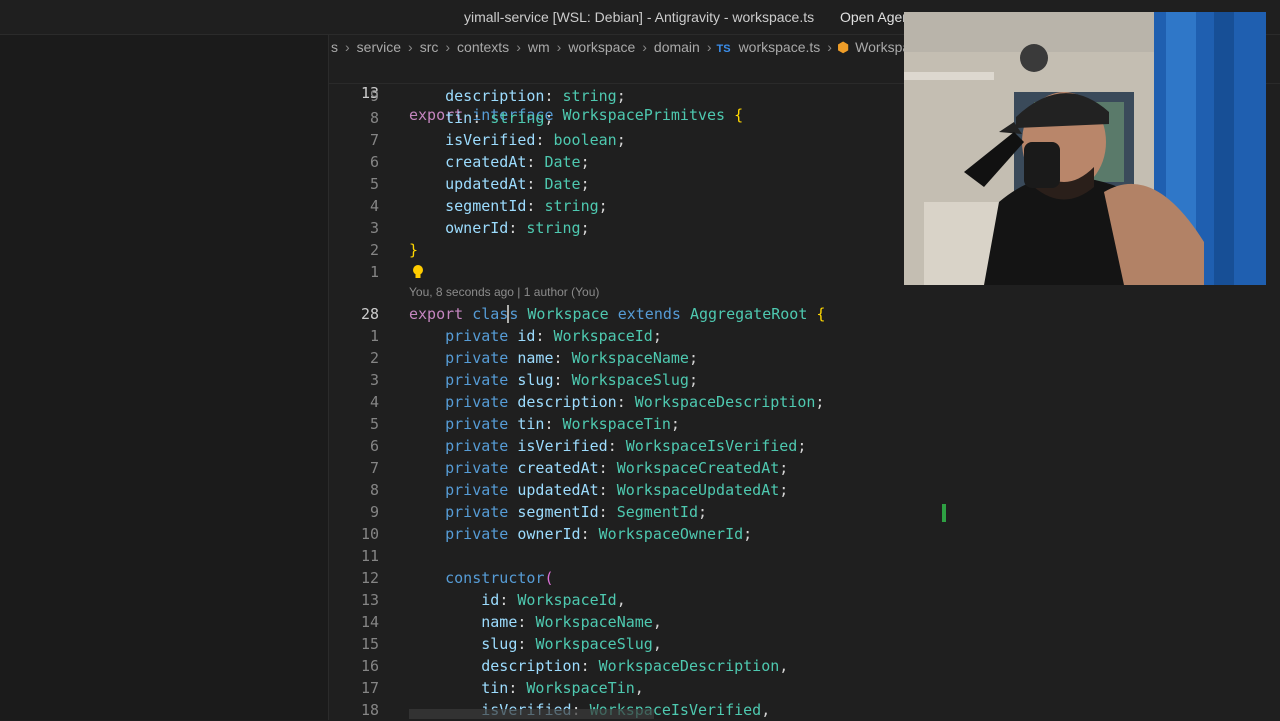  What do you see at coordinates (804, 380) in the screenshot?
I see `code-line: 3 private slug: WorkspaceSlug;` at bounding box center [804, 380].